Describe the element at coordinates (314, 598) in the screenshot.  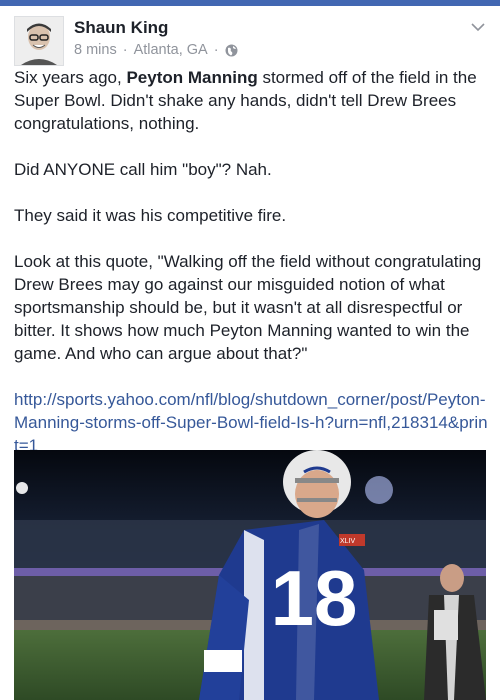
I see `jersey-number: 18` at that location.